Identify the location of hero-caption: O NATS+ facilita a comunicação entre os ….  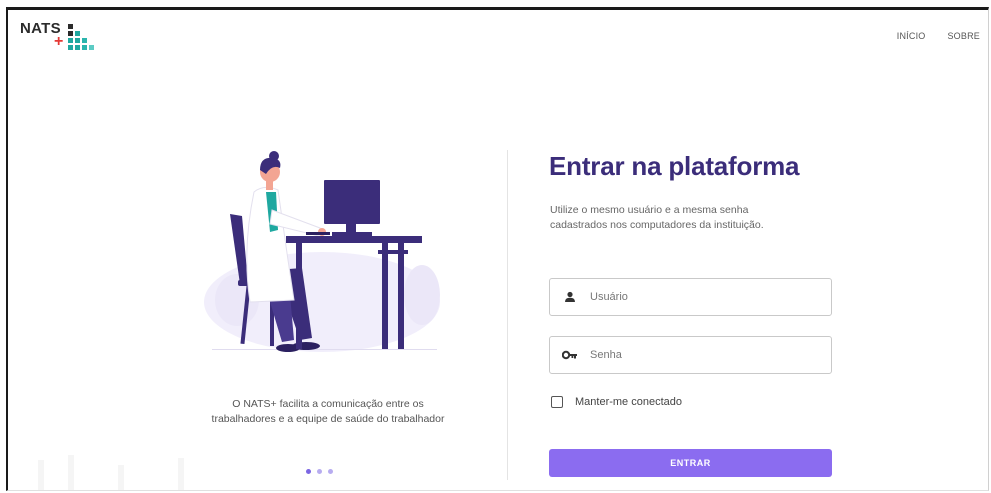
(328, 412).